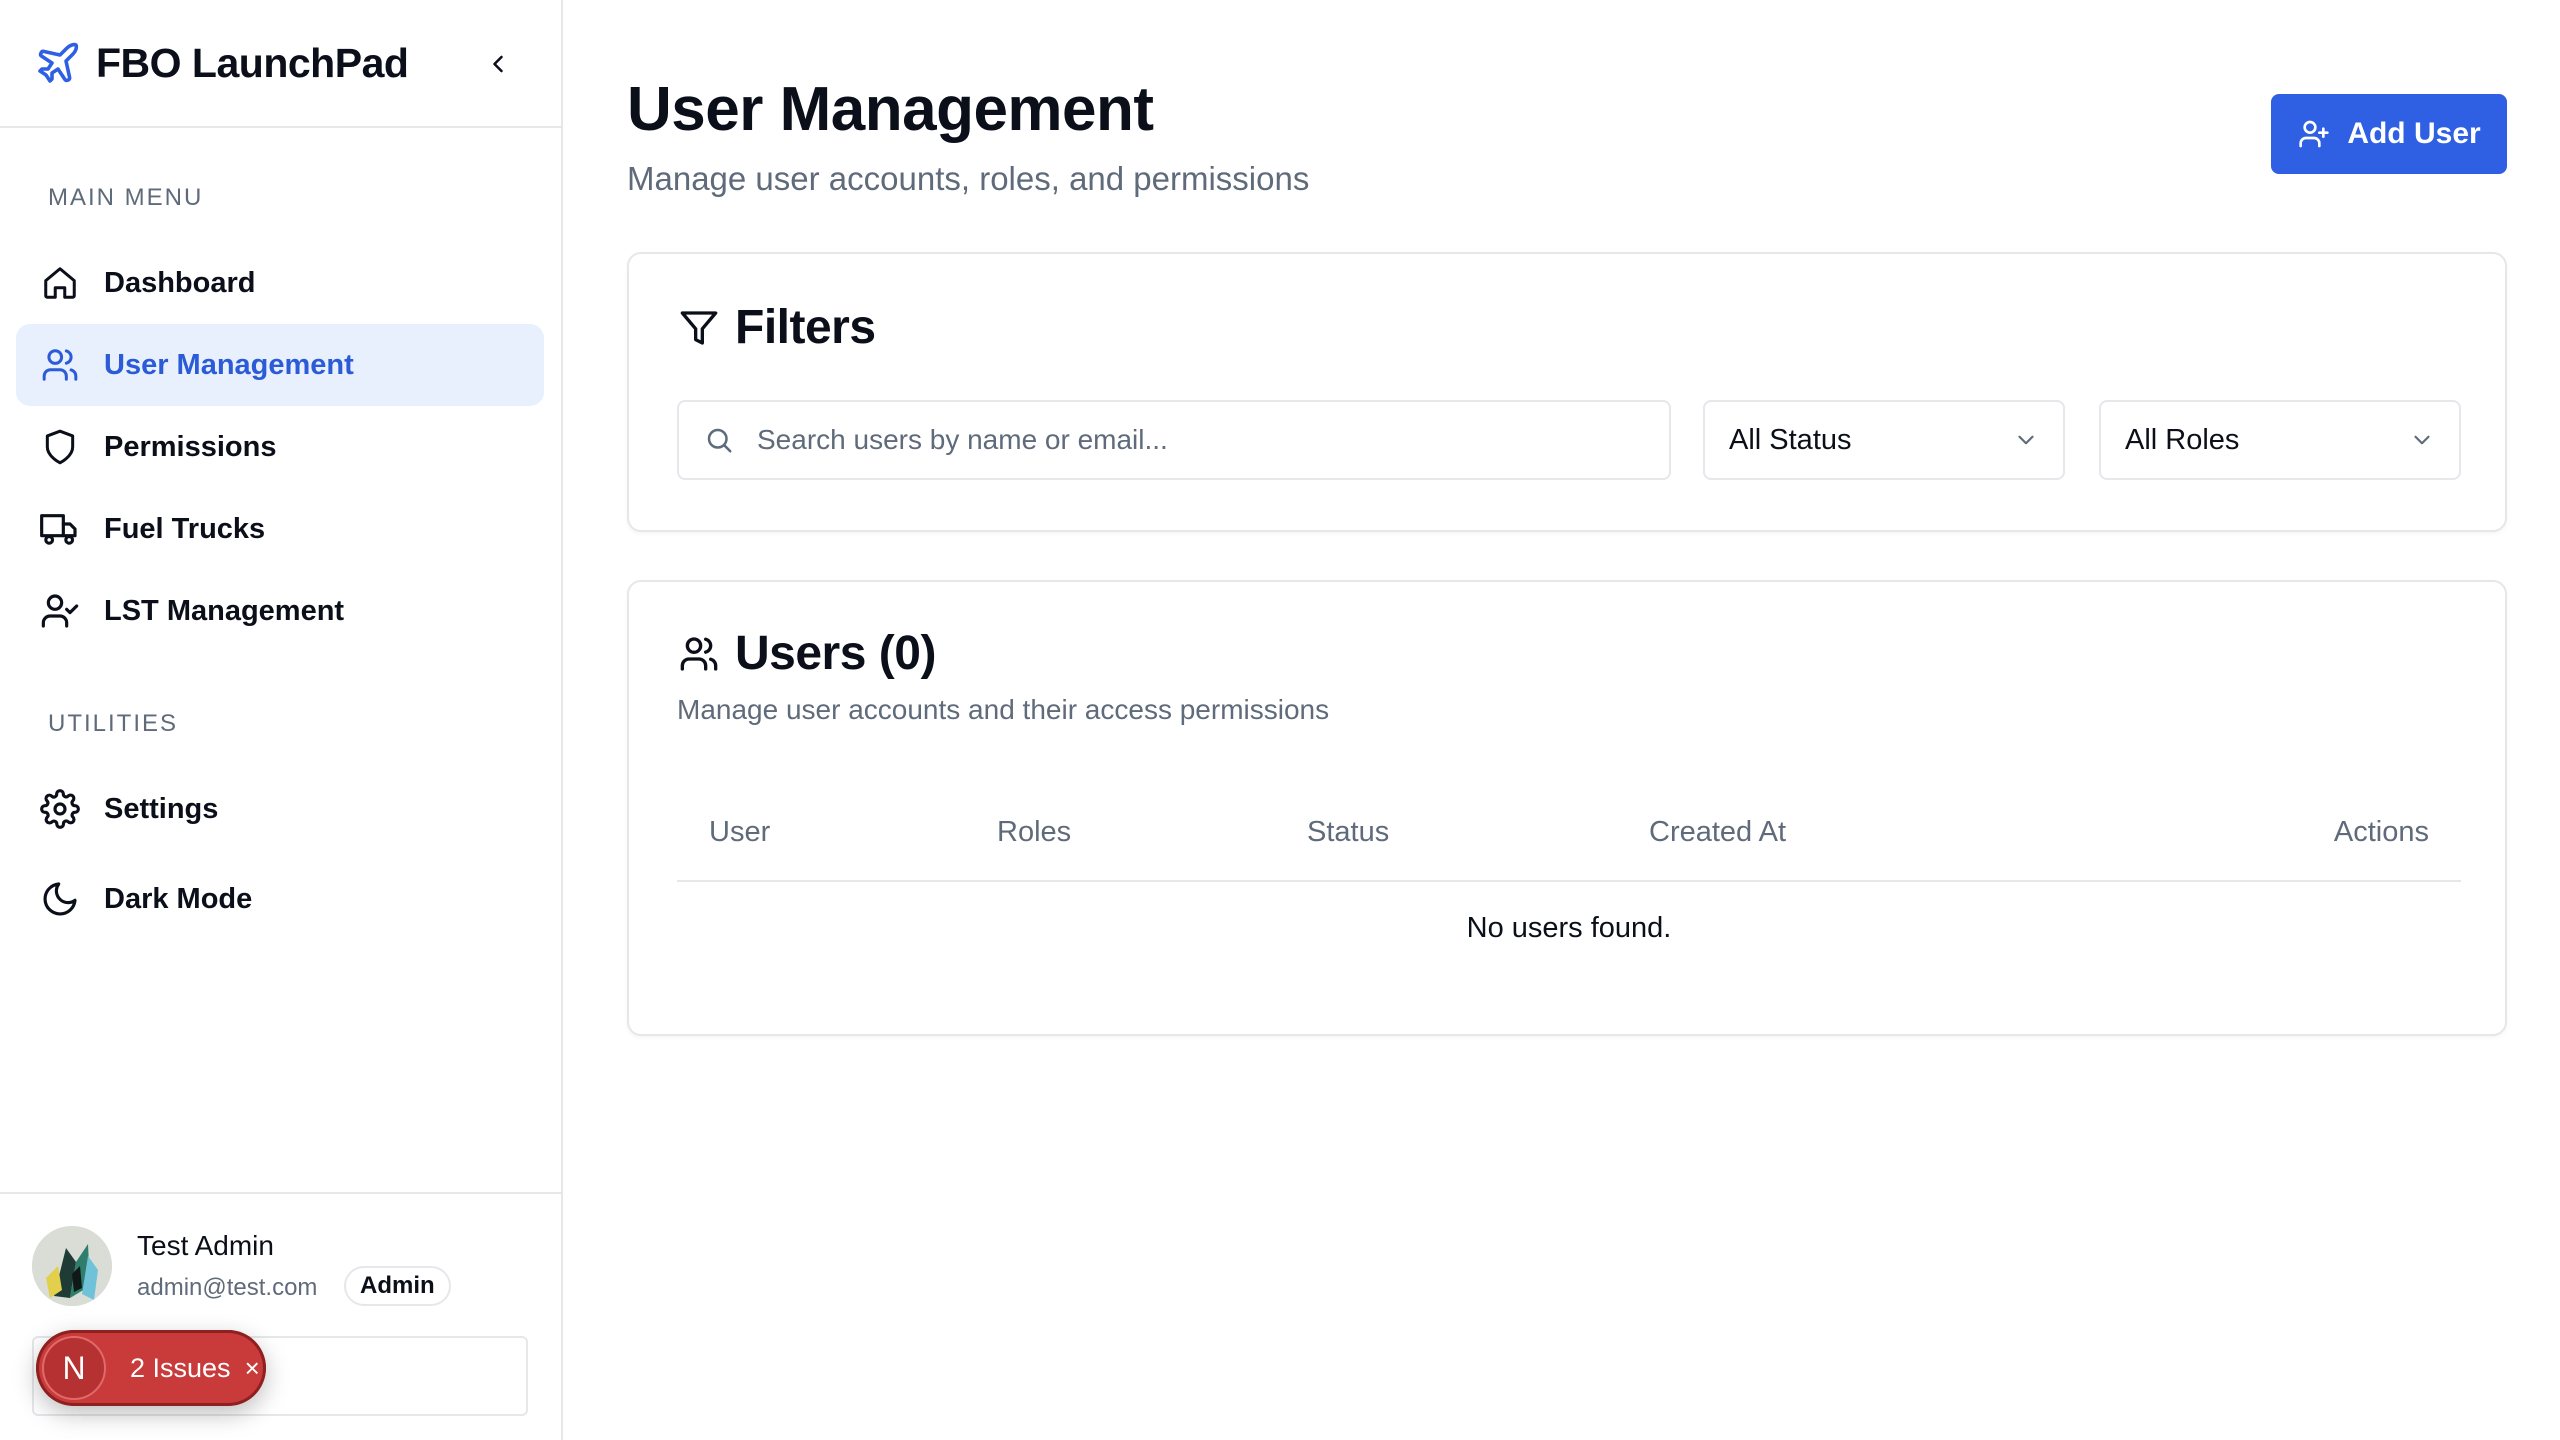  What do you see at coordinates (280, 529) in the screenshot?
I see `sidebar-item-fuel-trucks: Fuel Trucks` at bounding box center [280, 529].